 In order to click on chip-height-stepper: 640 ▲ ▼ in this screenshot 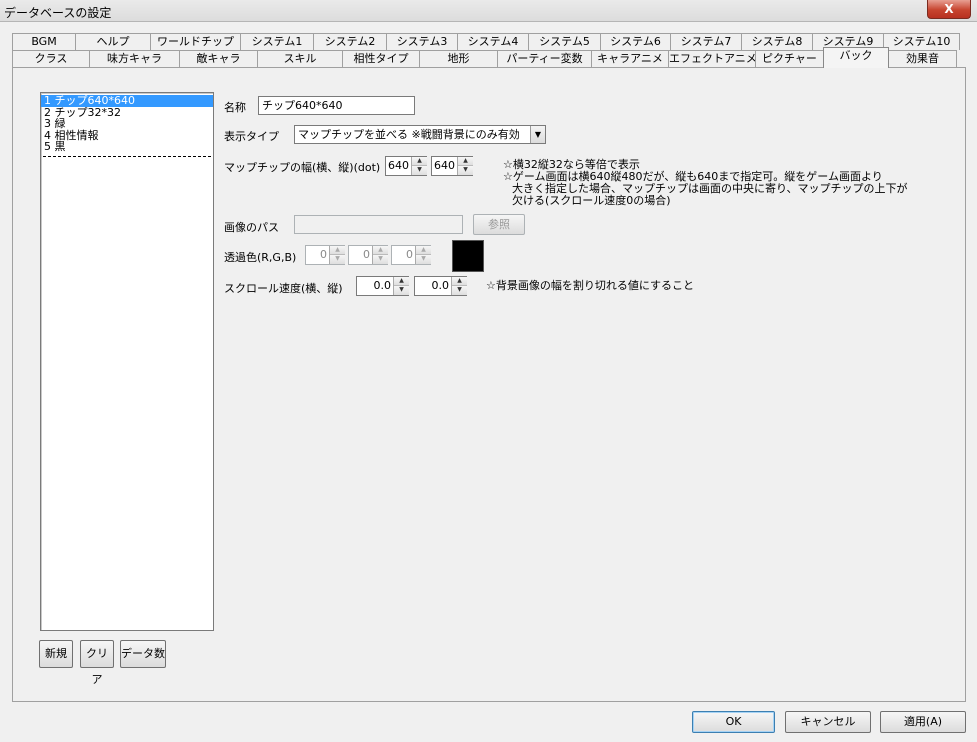, I will do `click(452, 166)`.